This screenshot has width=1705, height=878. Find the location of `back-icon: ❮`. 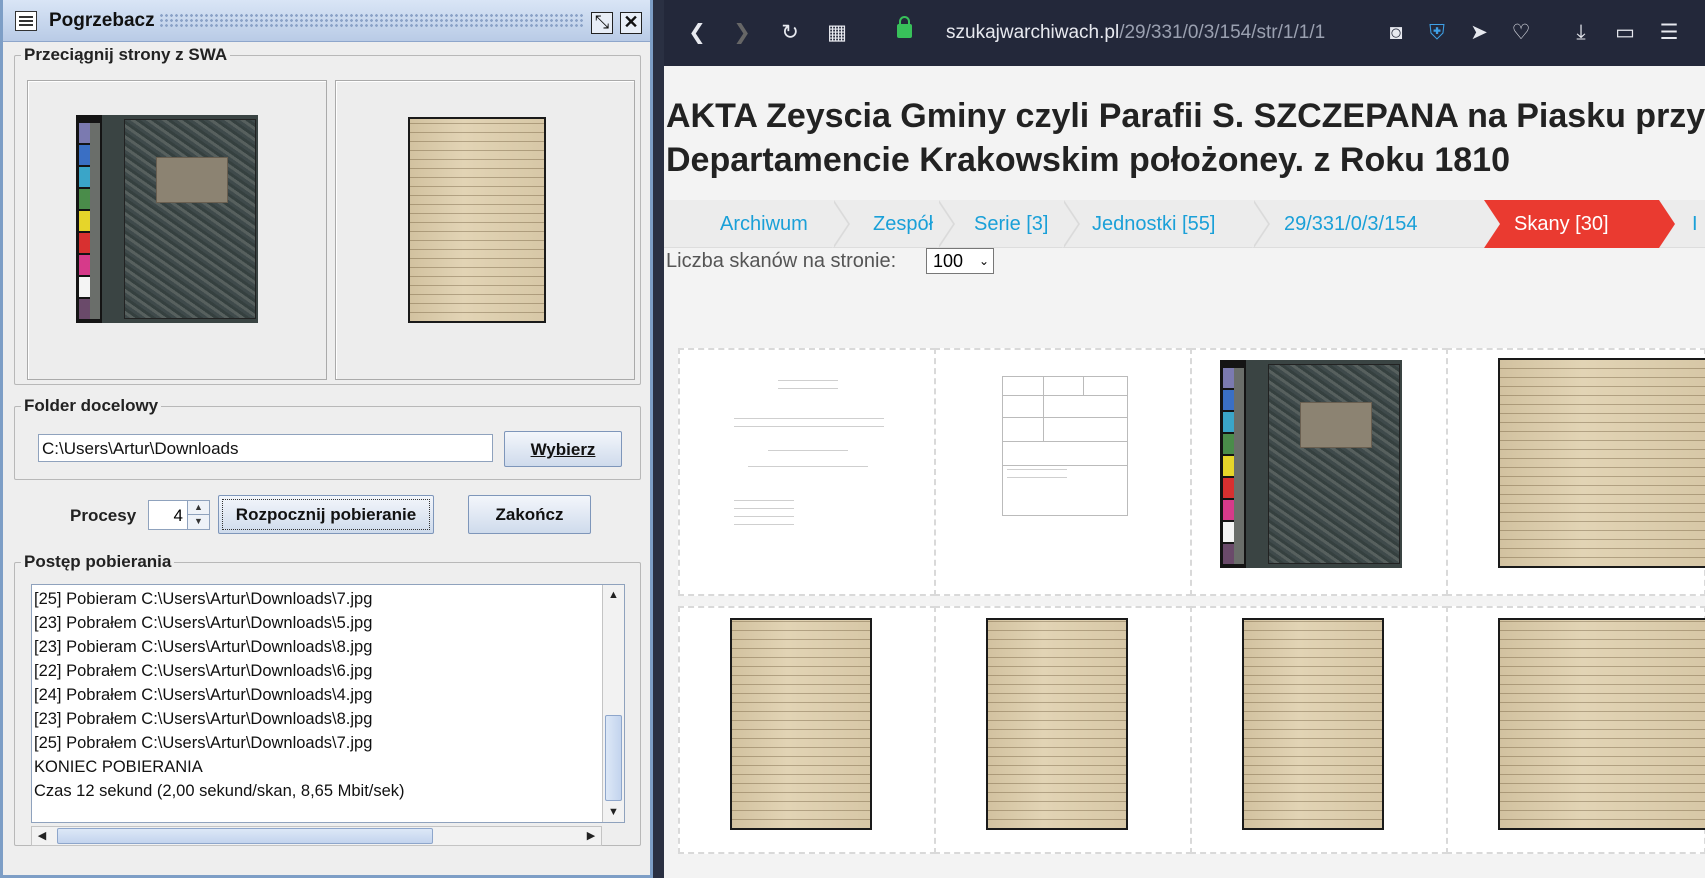

back-icon: ❮ is located at coordinates (697, 33).